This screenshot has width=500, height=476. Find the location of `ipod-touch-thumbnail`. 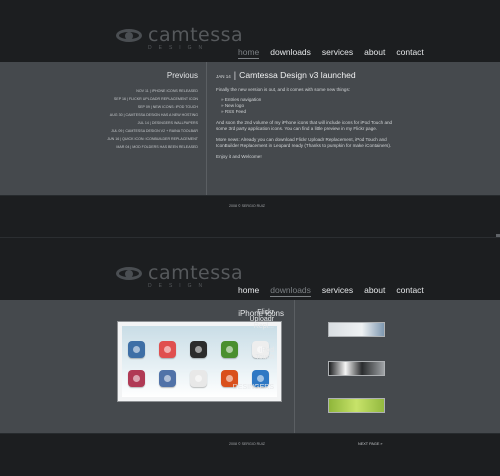

ipod-touch-thumbnail is located at coordinates (356, 368).